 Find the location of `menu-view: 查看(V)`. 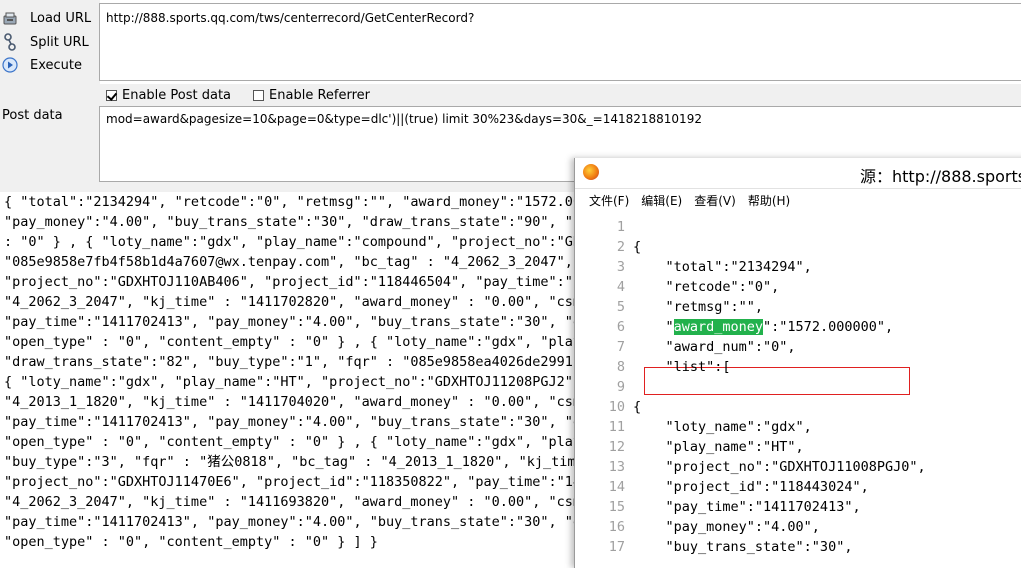

menu-view: 查看(V) is located at coordinates (715, 200).